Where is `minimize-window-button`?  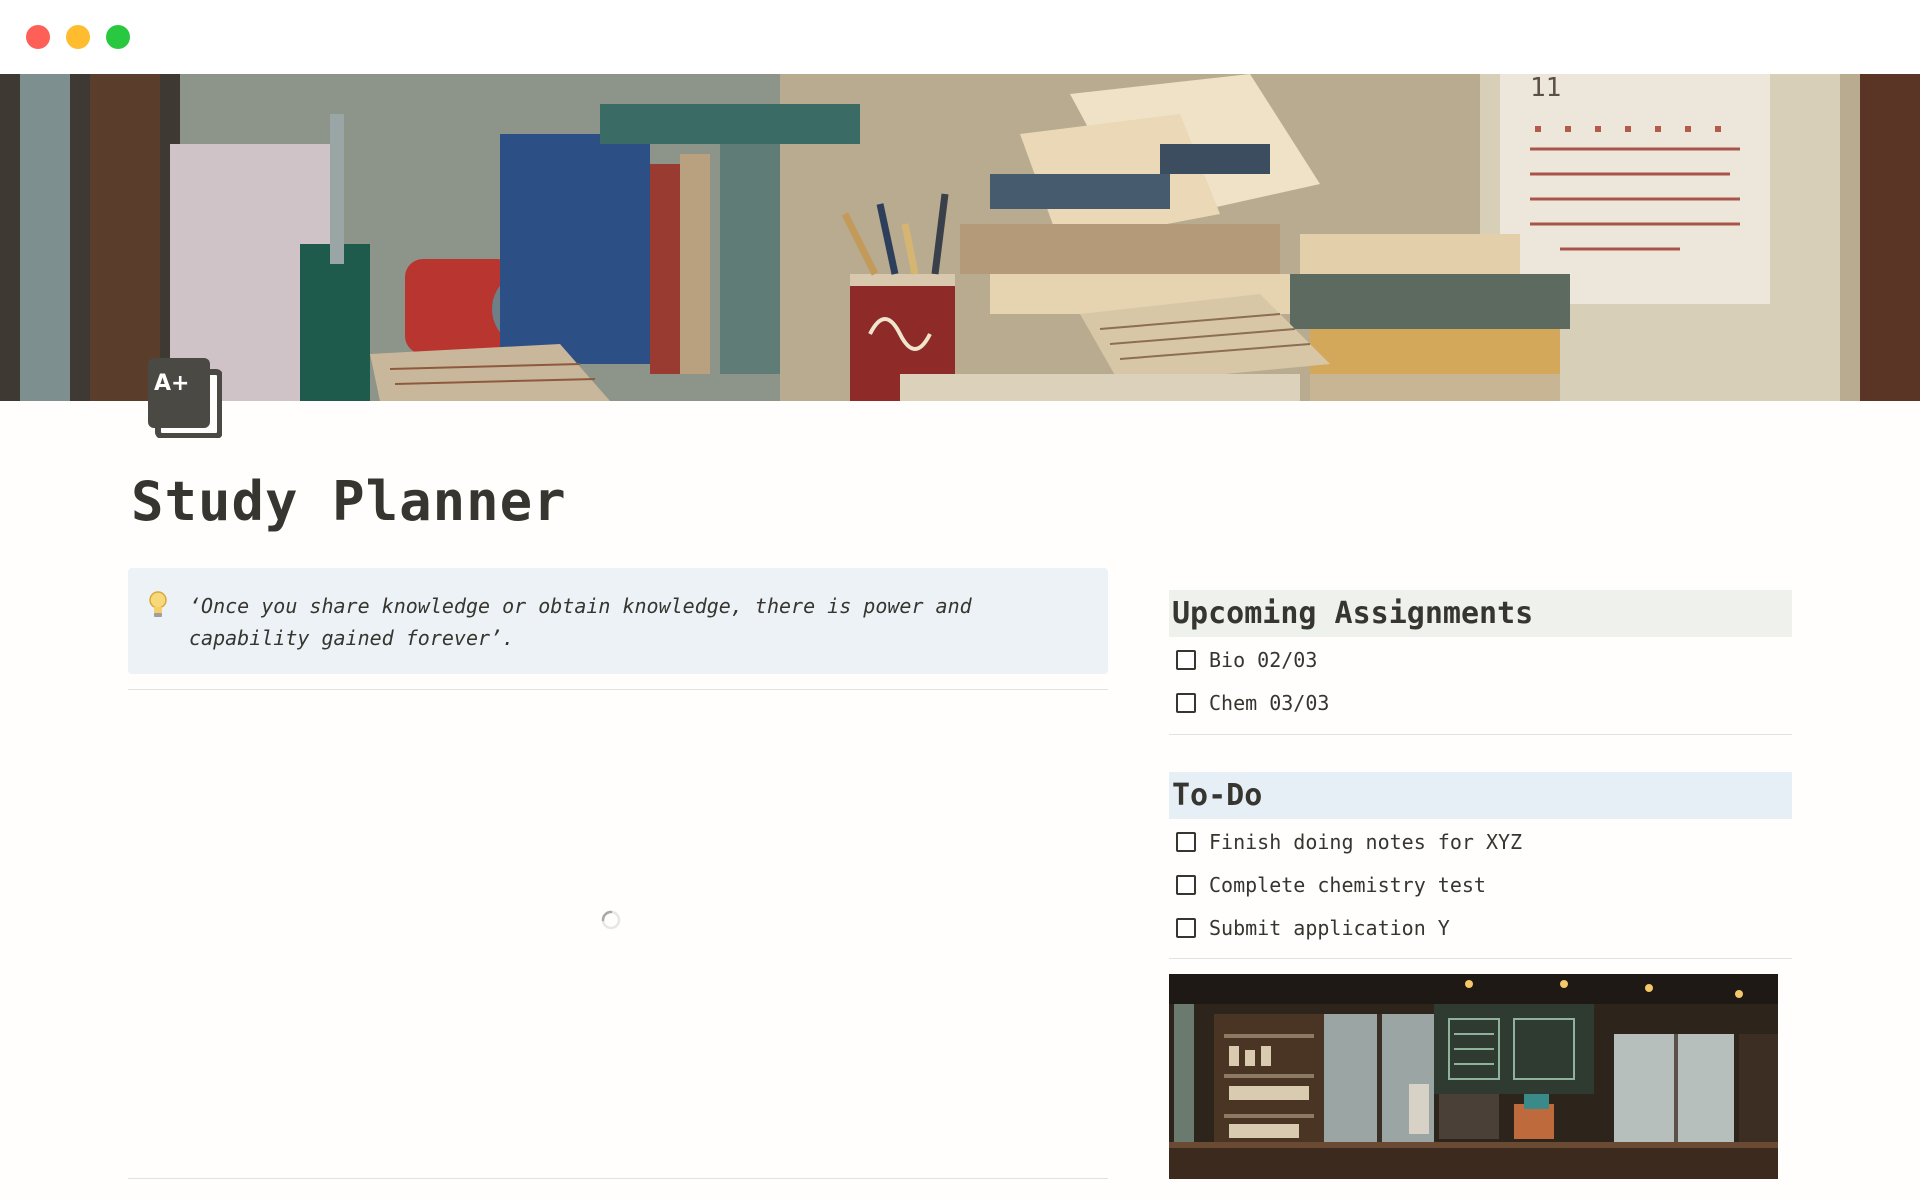
minimize-window-button is located at coordinates (78, 37).